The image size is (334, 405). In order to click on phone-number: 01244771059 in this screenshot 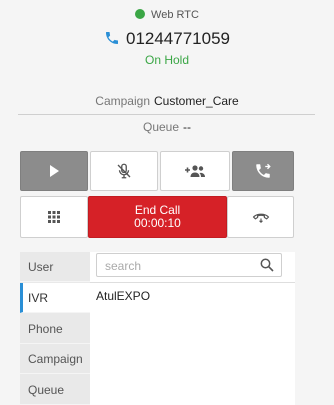, I will do `click(177, 38)`.